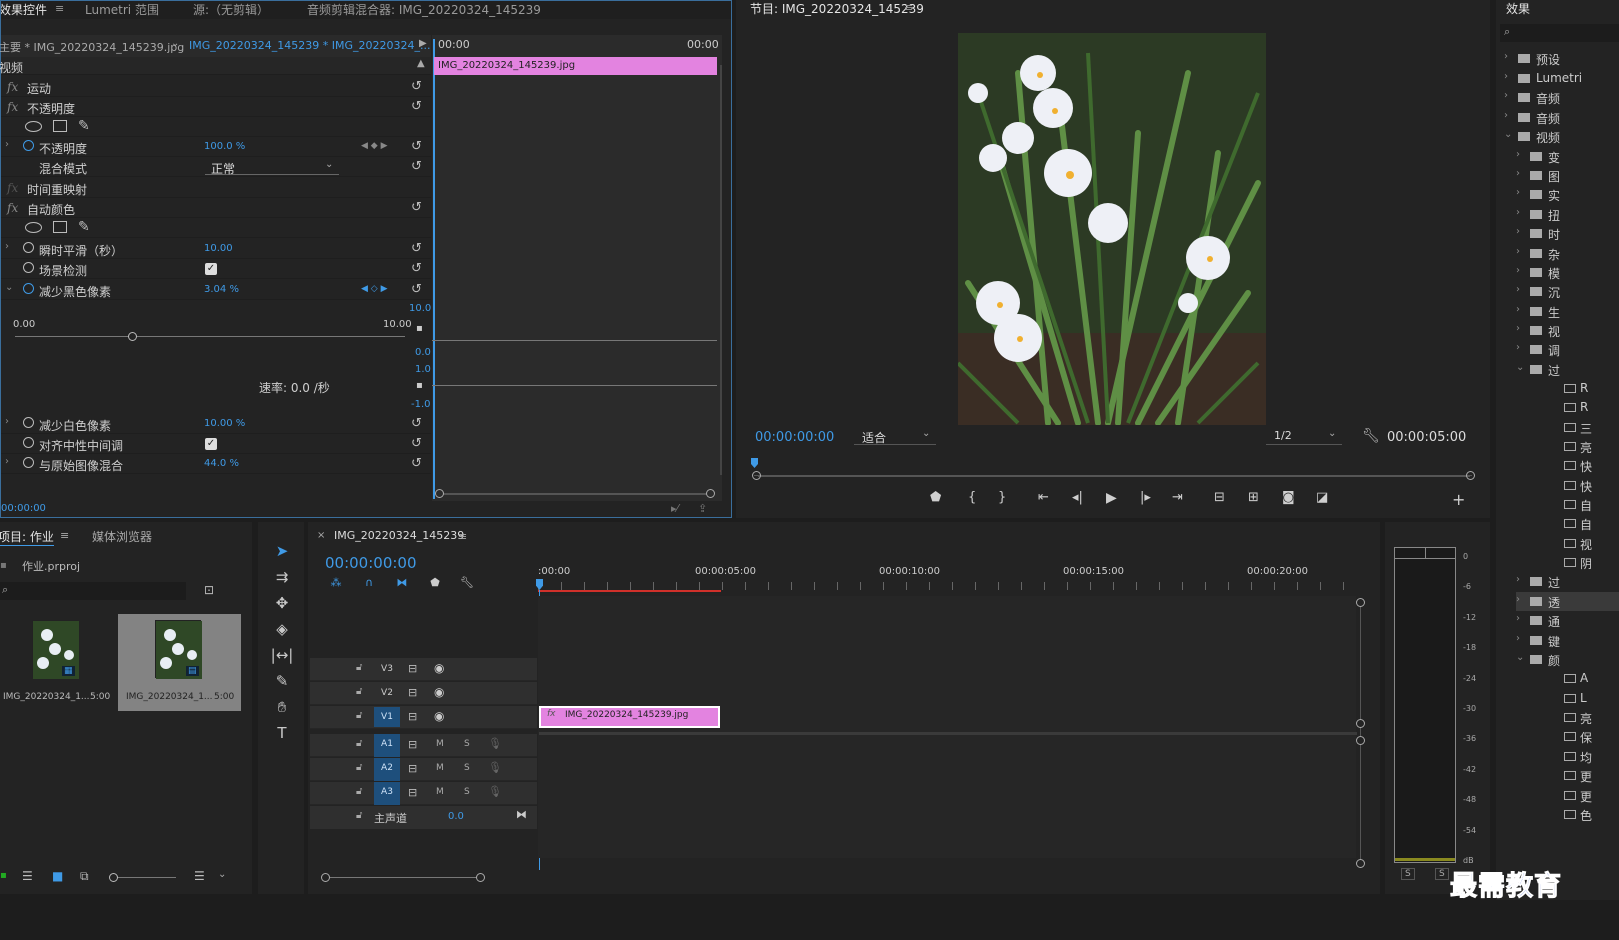  What do you see at coordinates (421, 63) in the screenshot?
I see `collapse-up-icon: ▲` at bounding box center [421, 63].